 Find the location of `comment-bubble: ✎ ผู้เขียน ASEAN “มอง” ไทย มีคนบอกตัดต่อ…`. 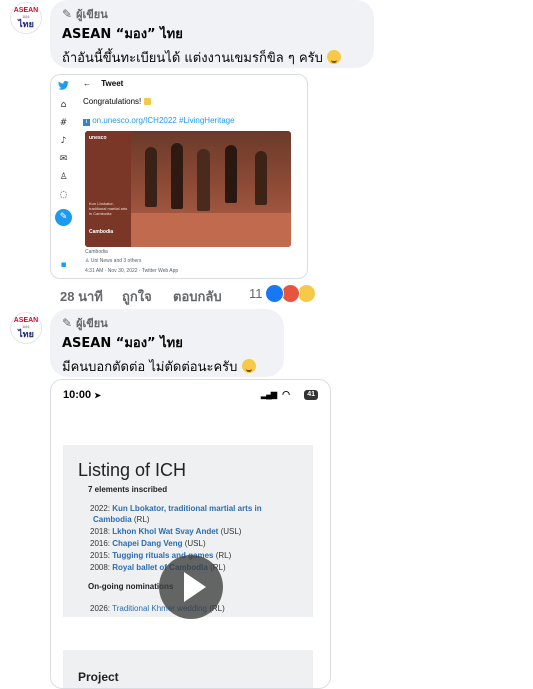

comment-bubble: ✎ ผู้เขียน ASEAN “มอง” ไทย มีคนบอกตัดต่อ… is located at coordinates (167, 343).